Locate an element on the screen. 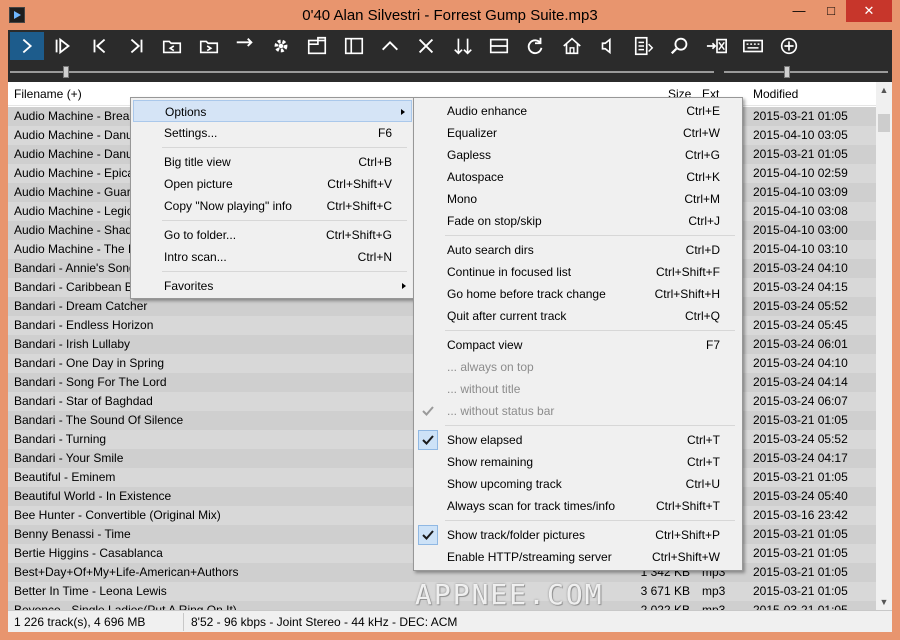 This screenshot has width=900, height=640. file-name: Audio Machine - The I is located at coordinates (73, 249).